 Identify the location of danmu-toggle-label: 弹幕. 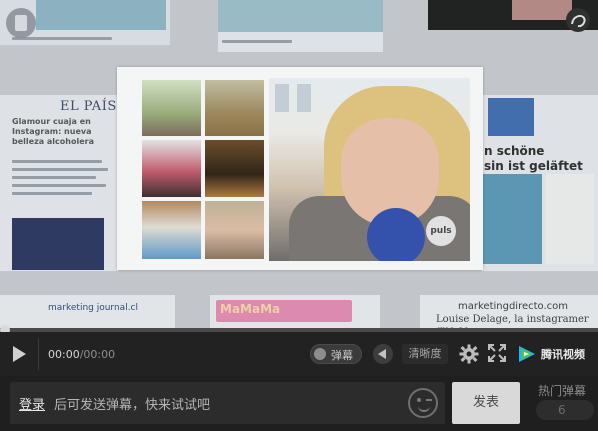
(342, 355).